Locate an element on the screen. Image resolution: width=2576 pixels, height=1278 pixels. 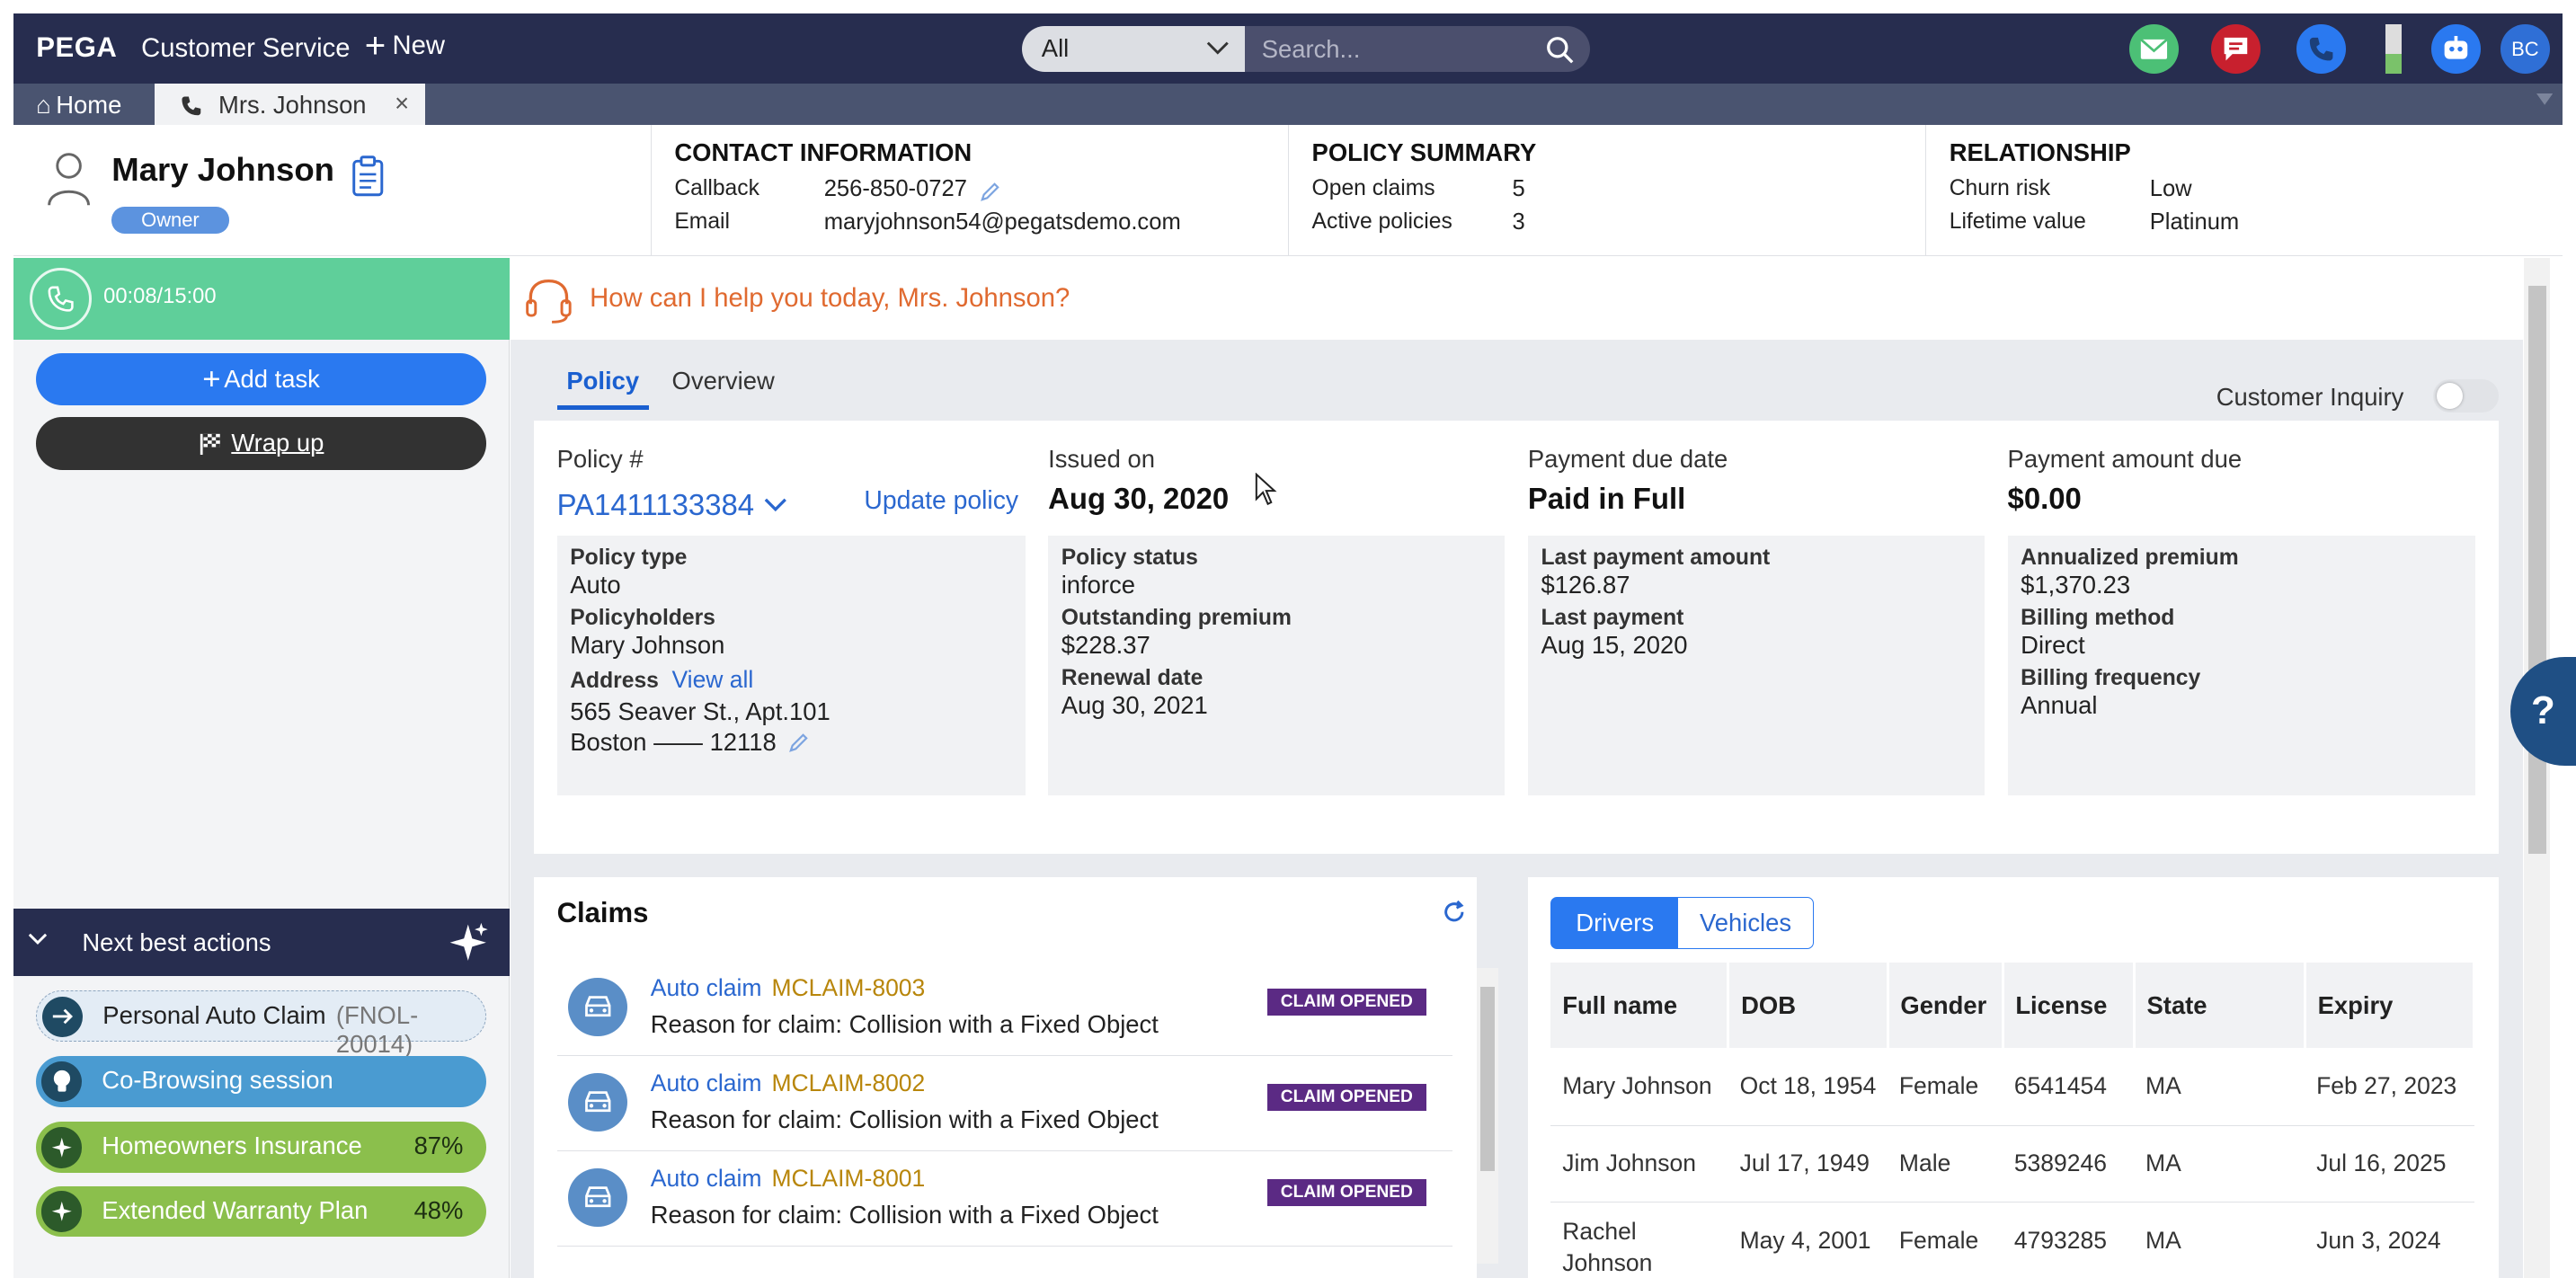
new-button: + New is located at coordinates (405, 45).